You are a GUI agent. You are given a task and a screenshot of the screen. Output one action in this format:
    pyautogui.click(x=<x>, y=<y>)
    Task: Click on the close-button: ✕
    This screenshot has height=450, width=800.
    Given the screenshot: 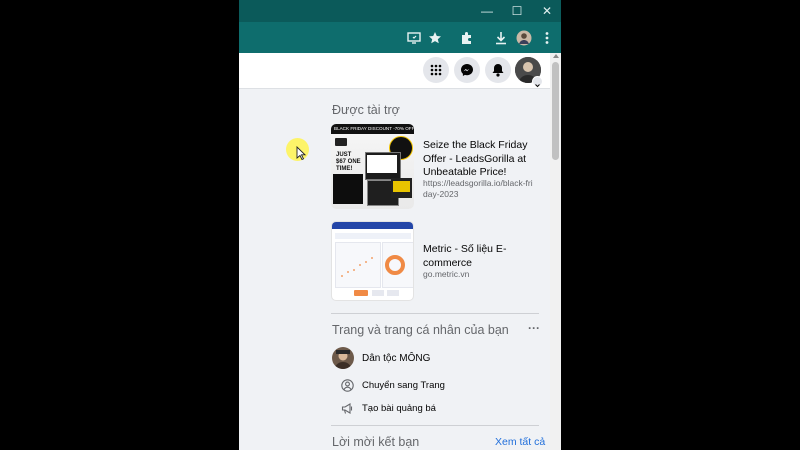 What is the action you would take?
    pyautogui.click(x=547, y=11)
    